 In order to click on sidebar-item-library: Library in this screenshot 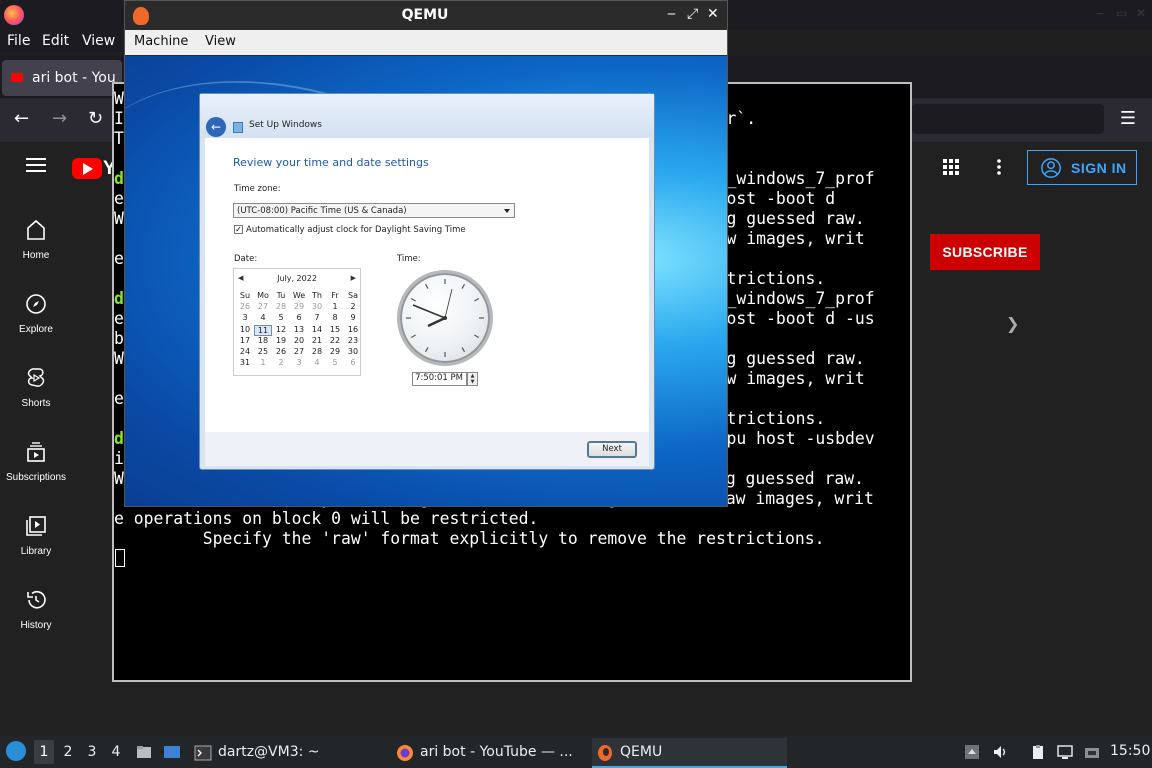, I will do `click(36, 551)`.